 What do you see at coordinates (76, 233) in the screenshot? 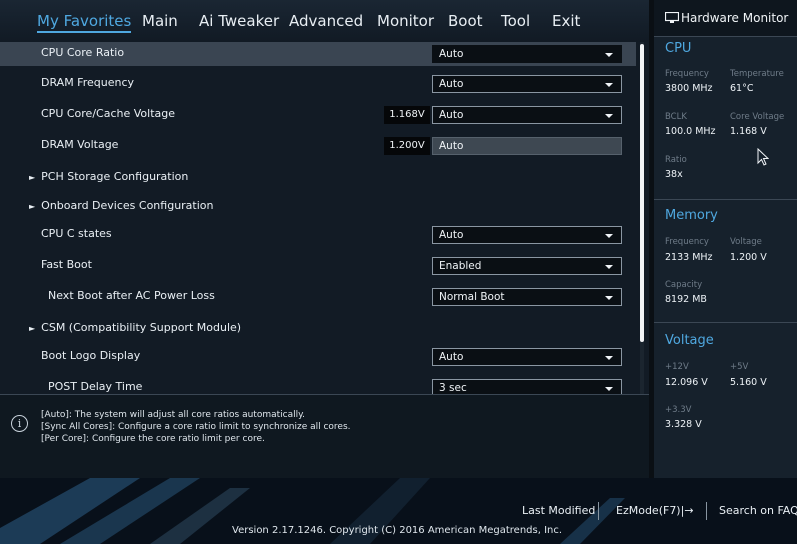
I see `setting-label: CPU C states` at bounding box center [76, 233].